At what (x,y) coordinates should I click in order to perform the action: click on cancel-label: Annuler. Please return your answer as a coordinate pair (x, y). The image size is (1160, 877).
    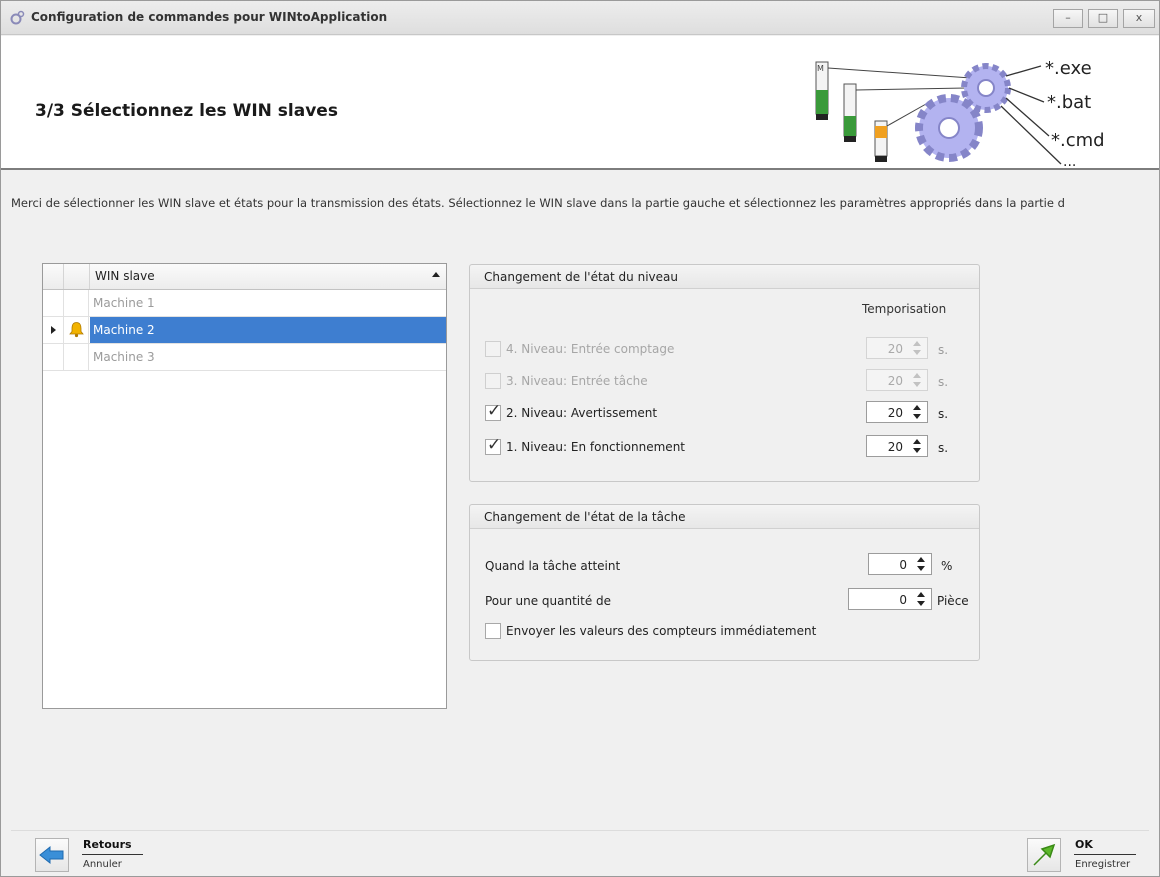
    Looking at the image, I should click on (102, 864).